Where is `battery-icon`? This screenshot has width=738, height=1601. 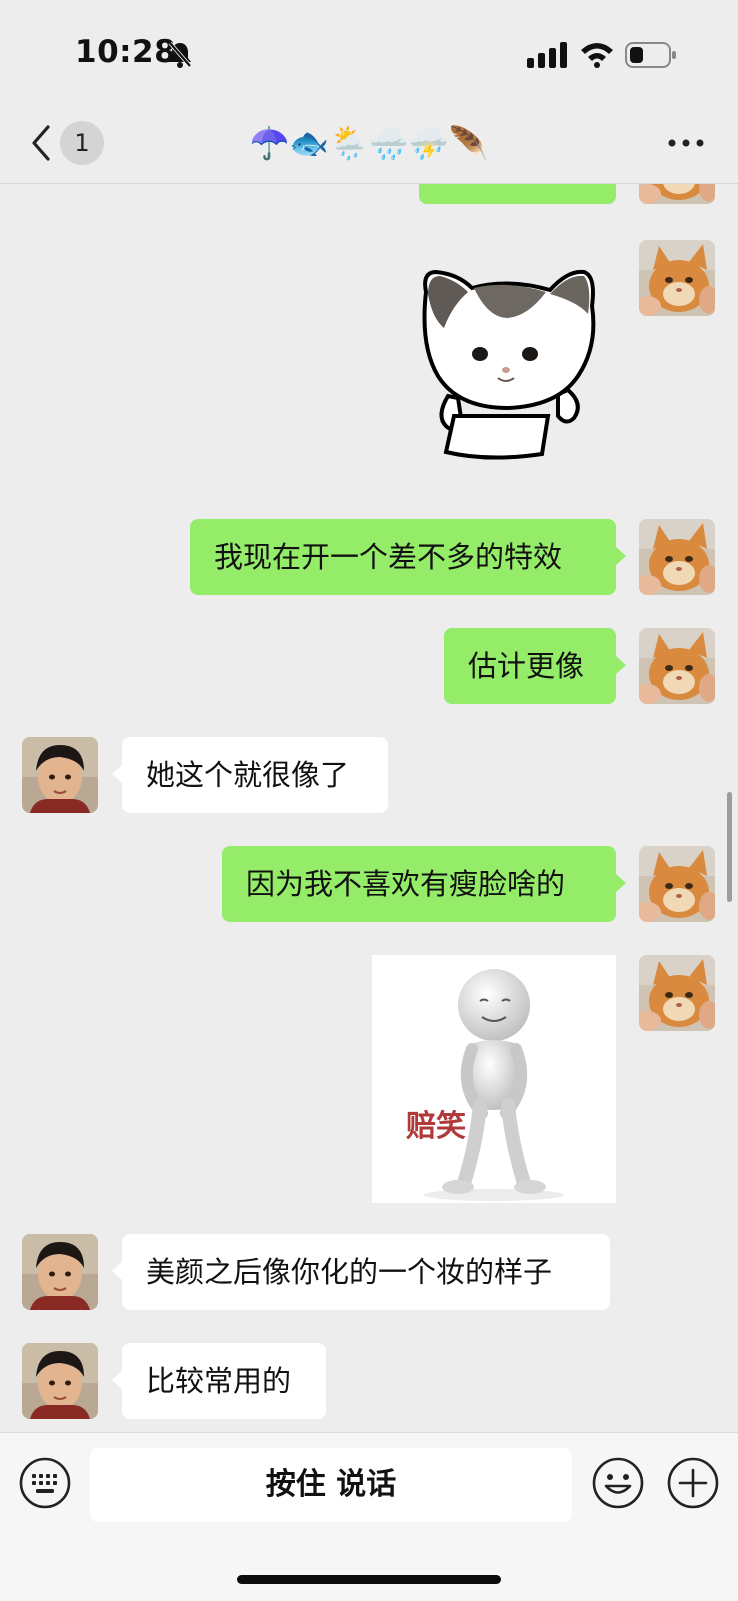 battery-icon is located at coordinates (650, 55).